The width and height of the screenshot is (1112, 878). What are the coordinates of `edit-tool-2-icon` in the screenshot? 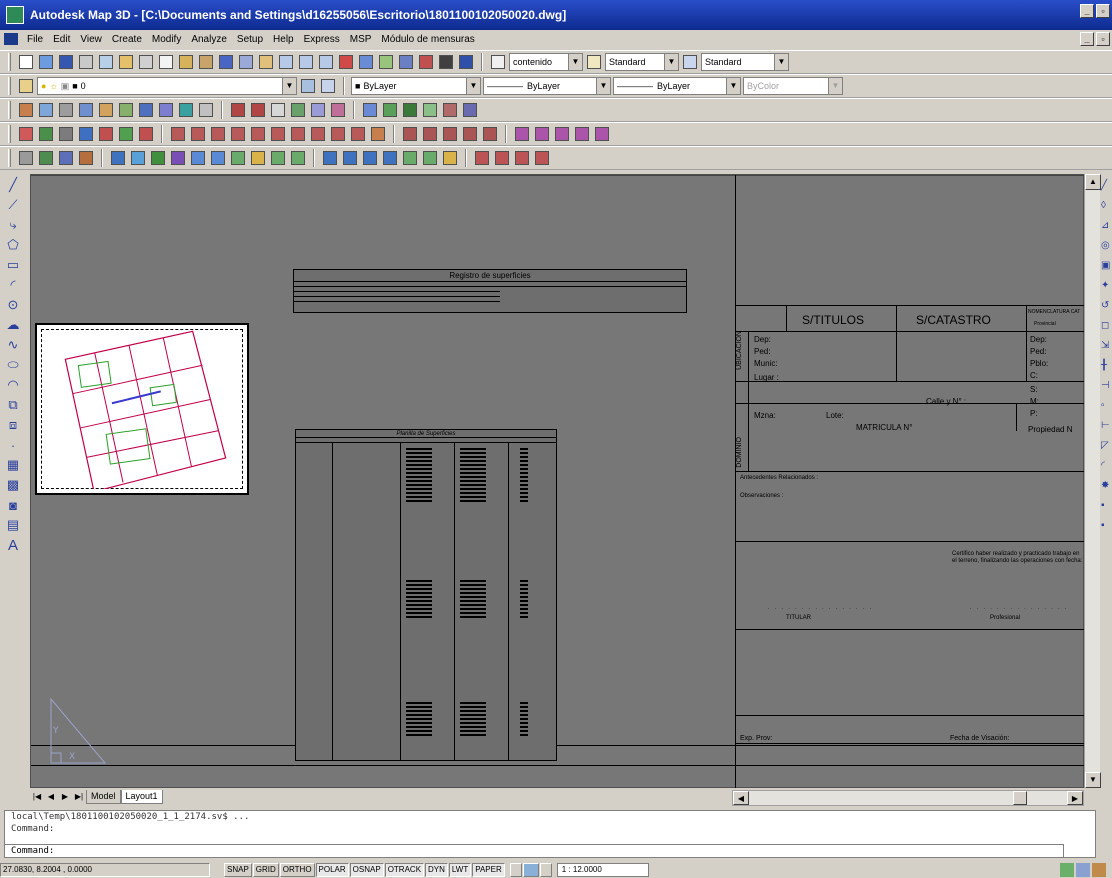 It's located at (198, 134).